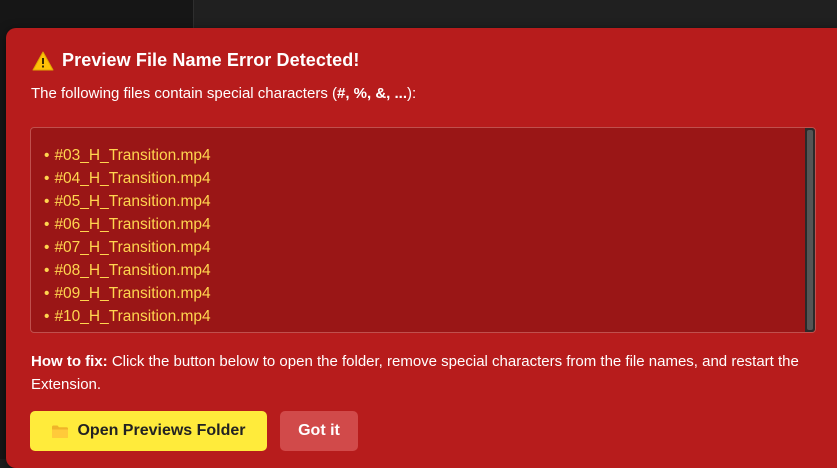 This screenshot has height=468, width=837. Describe the element at coordinates (132, 155) in the screenshot. I see `file-name: #03_H_Transition.mp4` at that location.